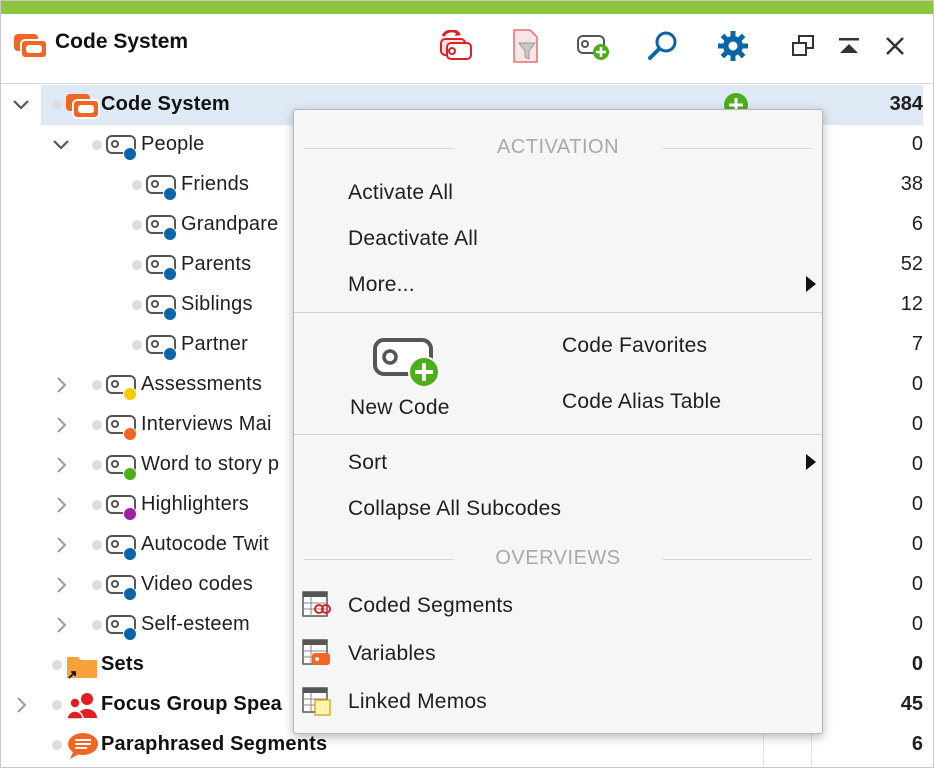 This screenshot has width=934, height=768. Describe the element at coordinates (316, 604) in the screenshot. I see `coded-segments-table-icon` at that location.